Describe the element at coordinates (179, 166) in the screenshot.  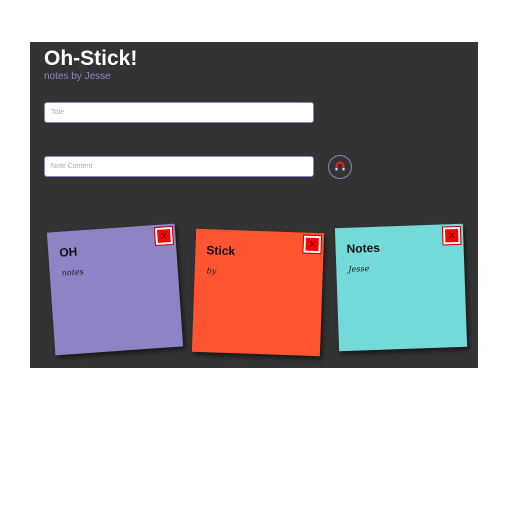
I see `note-content-input` at that location.